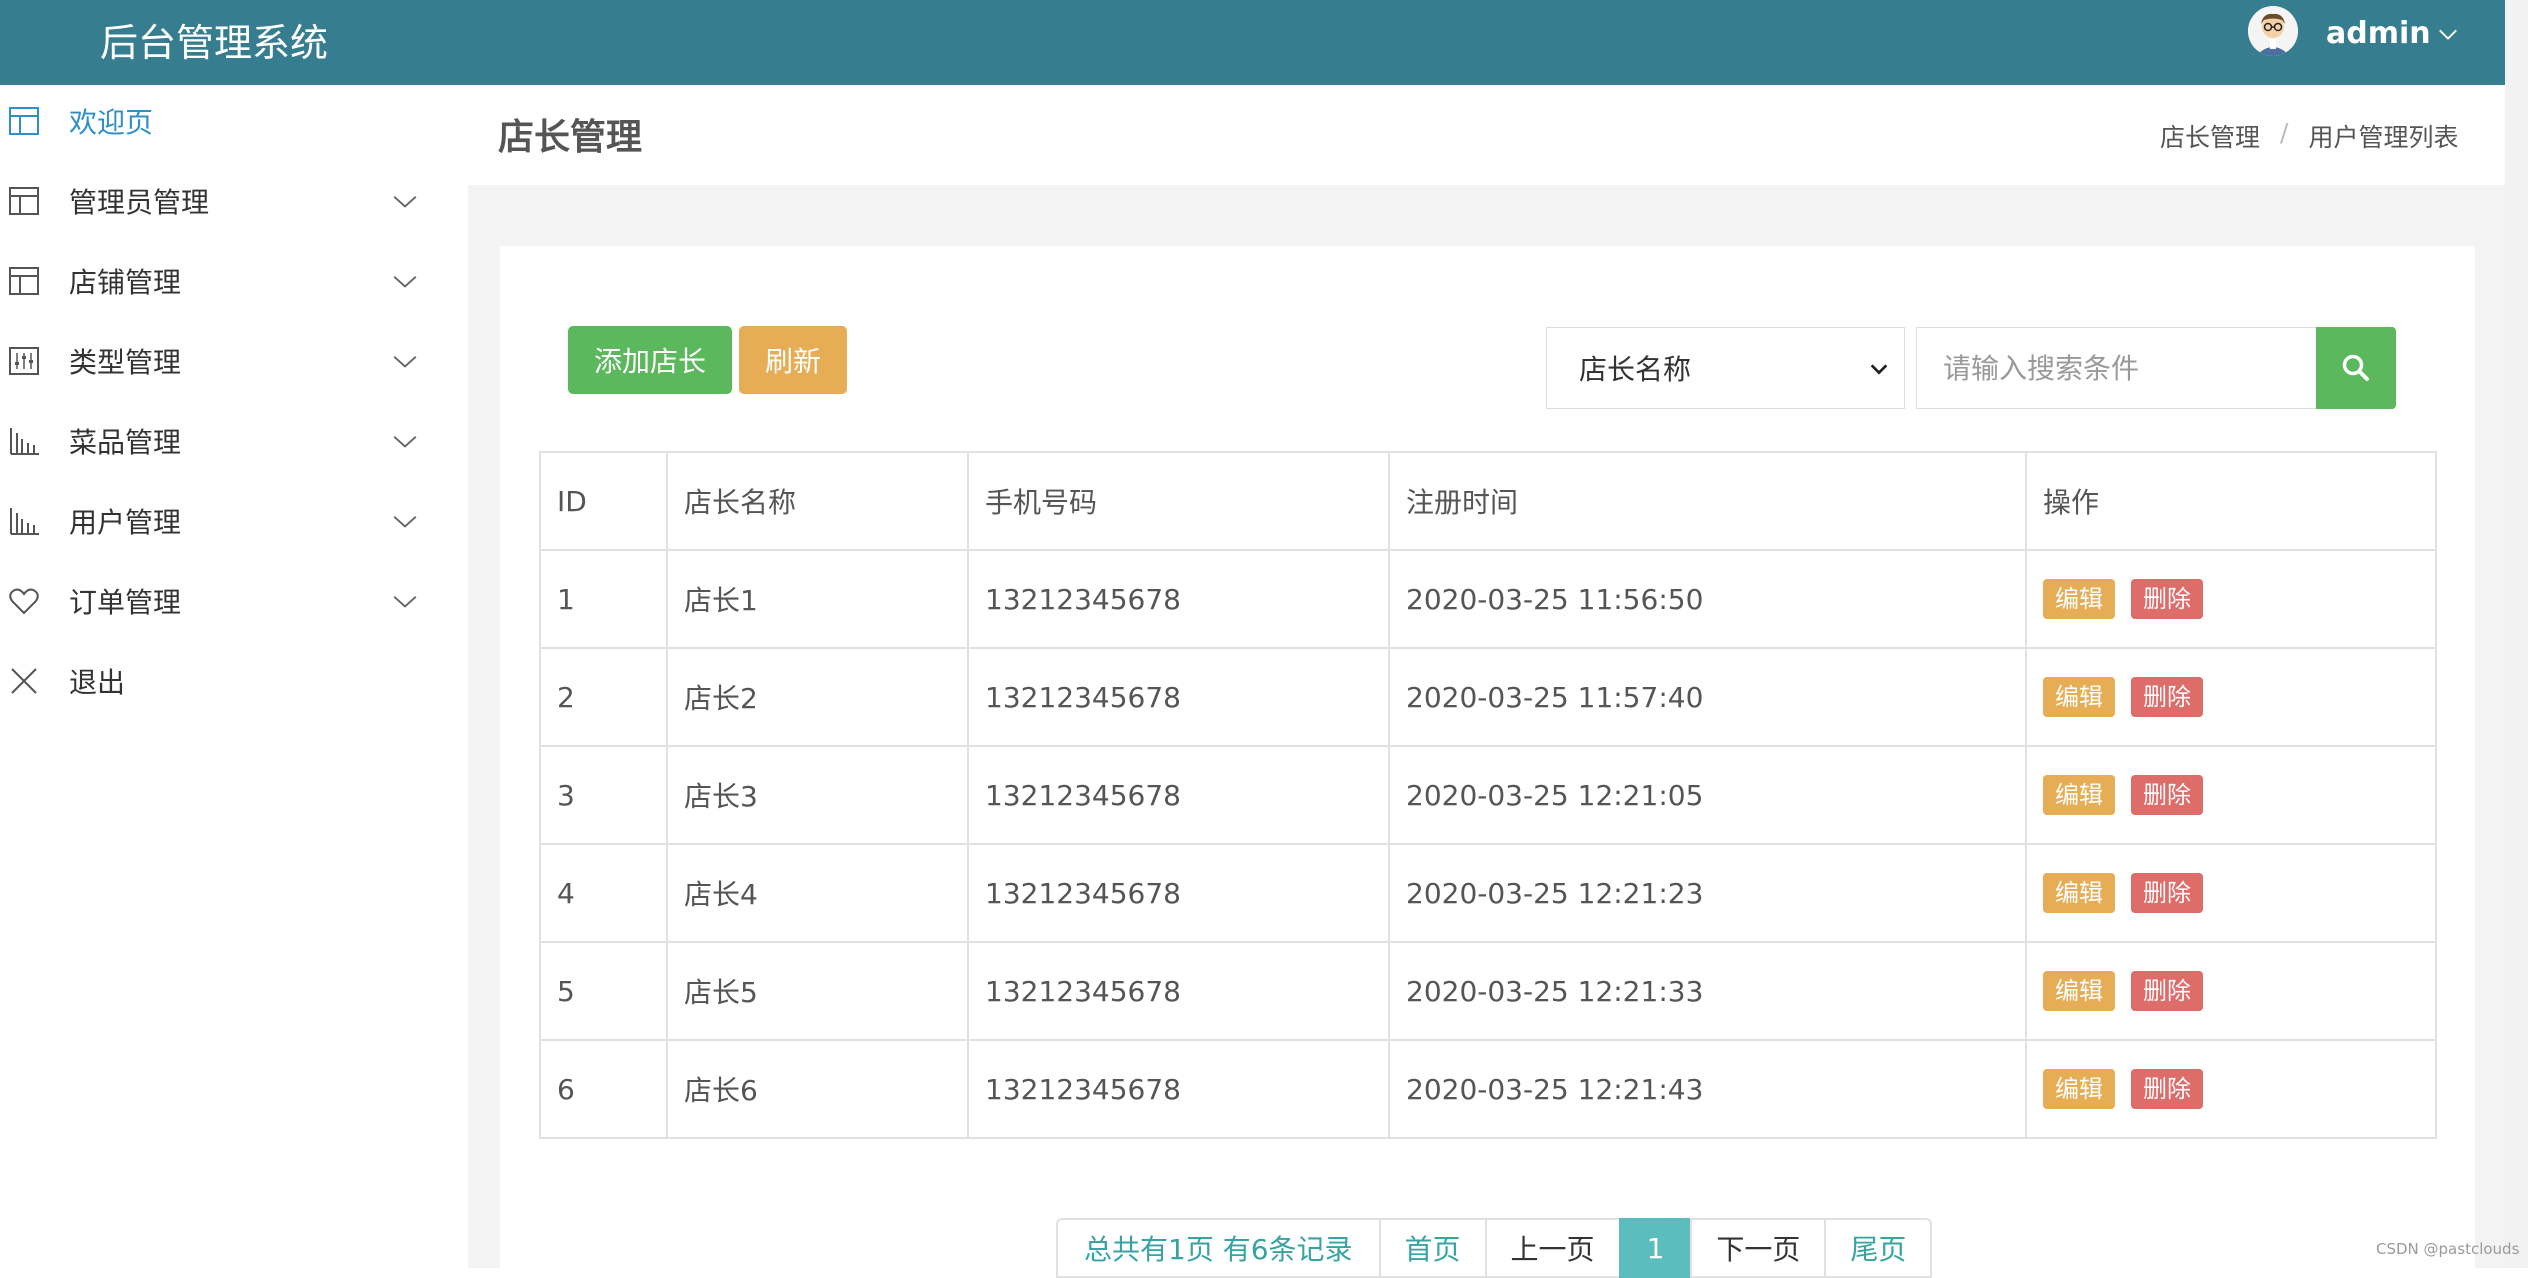 This screenshot has width=2528, height=1278. Describe the element at coordinates (234, 681) in the screenshot. I see `sidebar-item-logout: 退出` at that location.